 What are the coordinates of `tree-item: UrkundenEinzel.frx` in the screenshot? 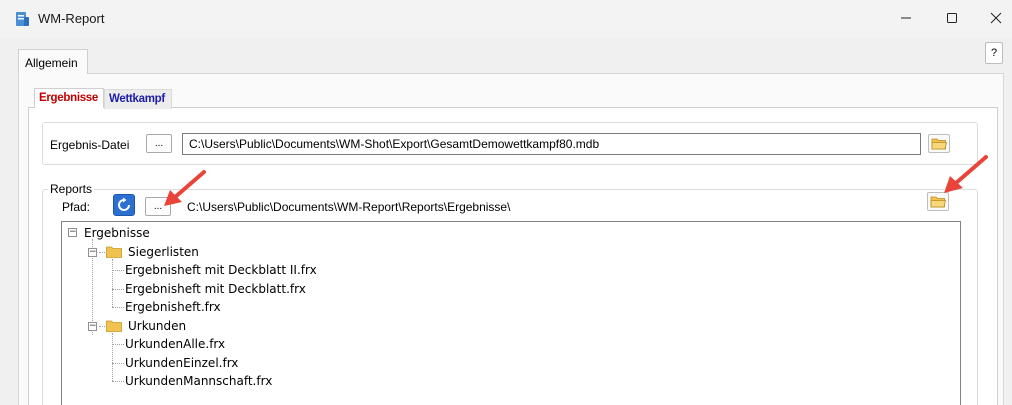 It's located at (181, 363).